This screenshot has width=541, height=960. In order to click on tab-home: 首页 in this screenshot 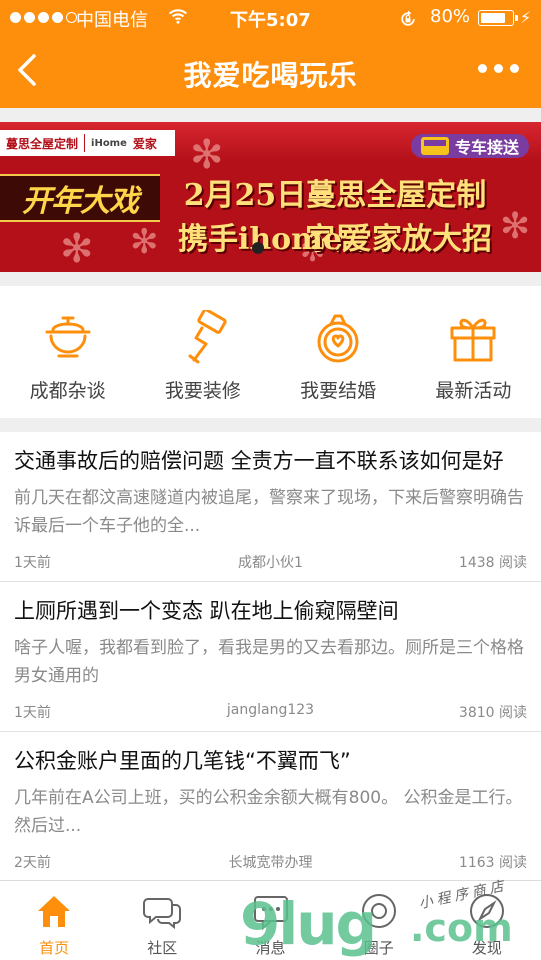, I will do `click(54, 920)`.